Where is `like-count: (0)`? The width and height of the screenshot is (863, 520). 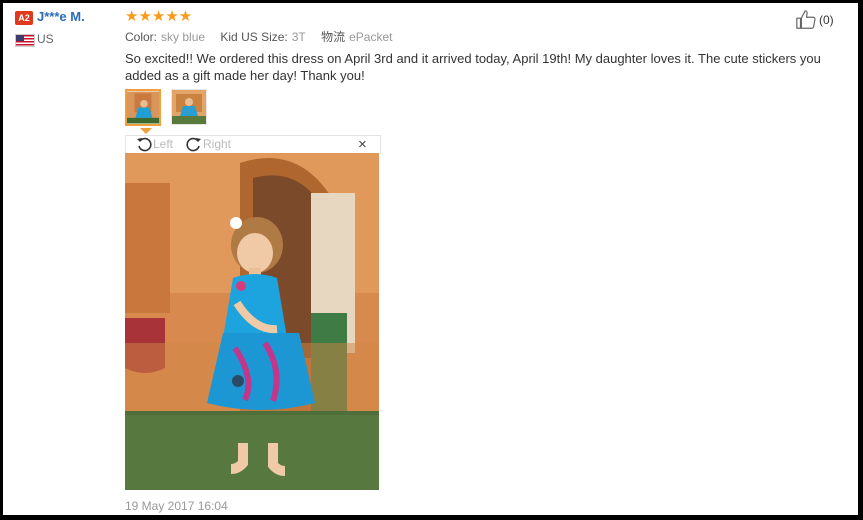
like-count: (0) is located at coordinates (826, 20).